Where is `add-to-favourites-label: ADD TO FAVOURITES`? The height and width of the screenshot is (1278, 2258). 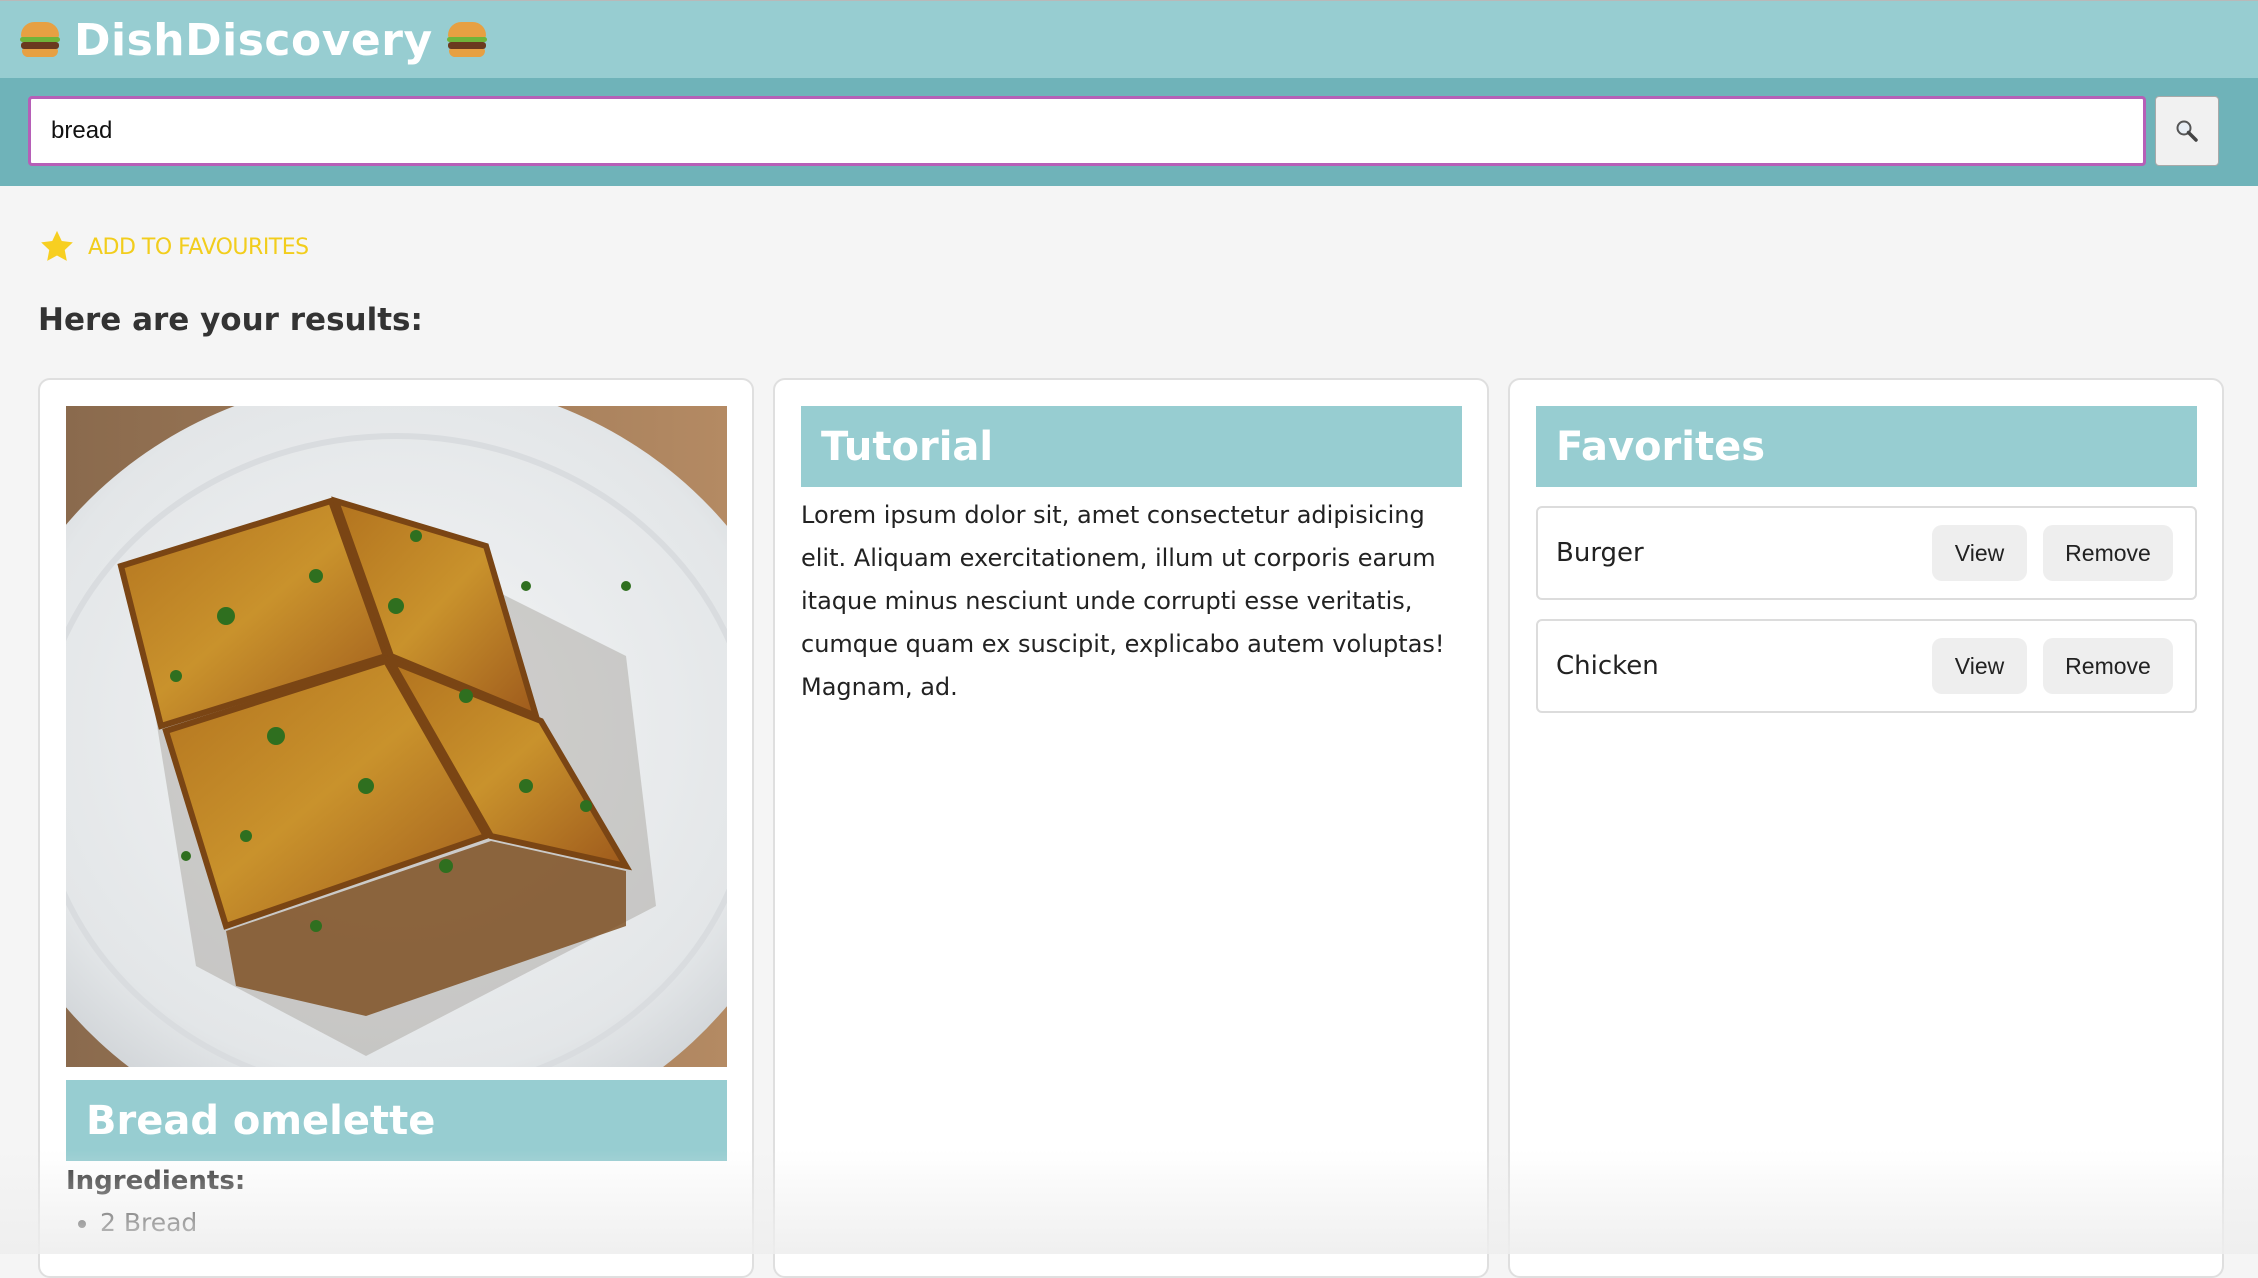
add-to-favourites-label: ADD TO FAVOURITES is located at coordinates (198, 247).